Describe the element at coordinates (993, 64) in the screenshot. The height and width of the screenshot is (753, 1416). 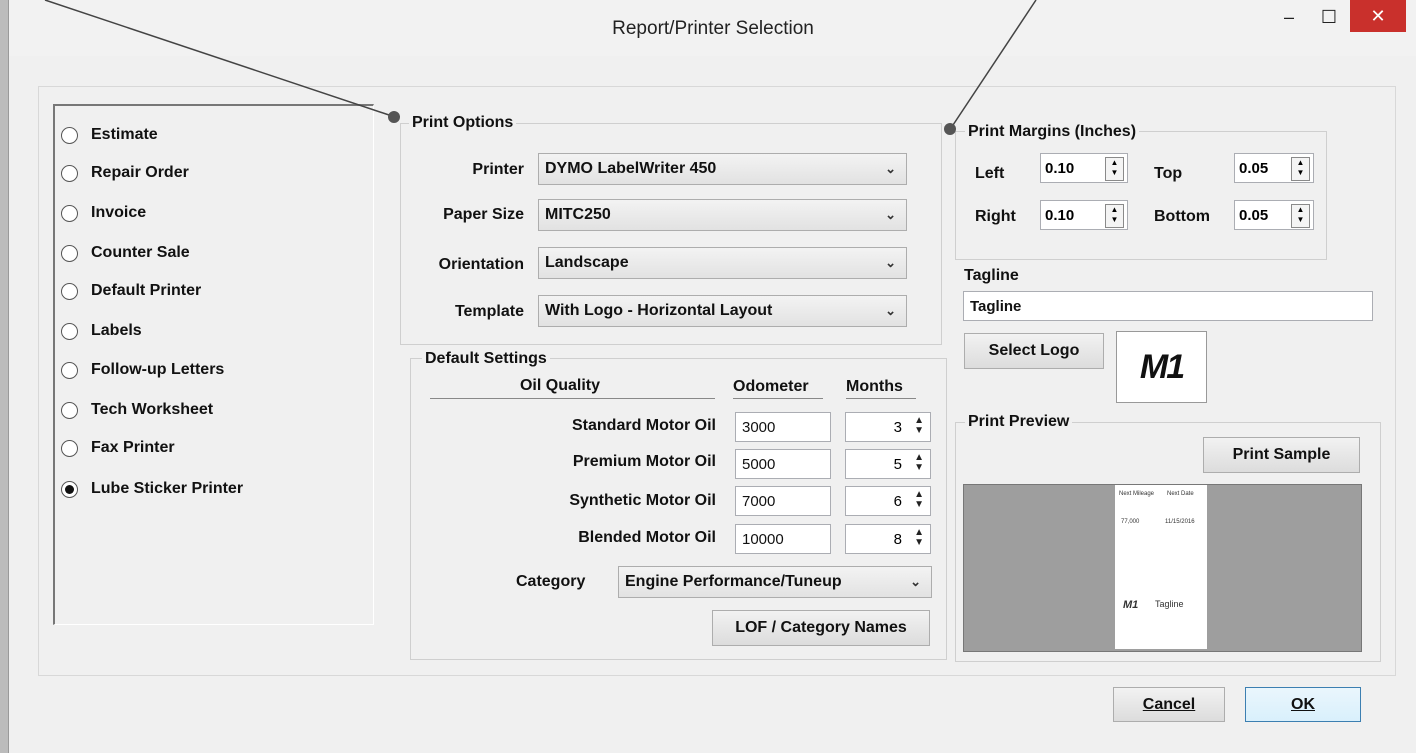
I see `callout-line-print-margins` at that location.